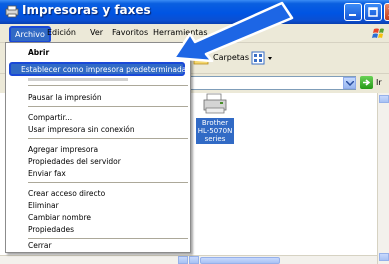 Image resolution: width=389 pixels, height=264 pixels. I want to click on maximize-icon, so click(373, 12).